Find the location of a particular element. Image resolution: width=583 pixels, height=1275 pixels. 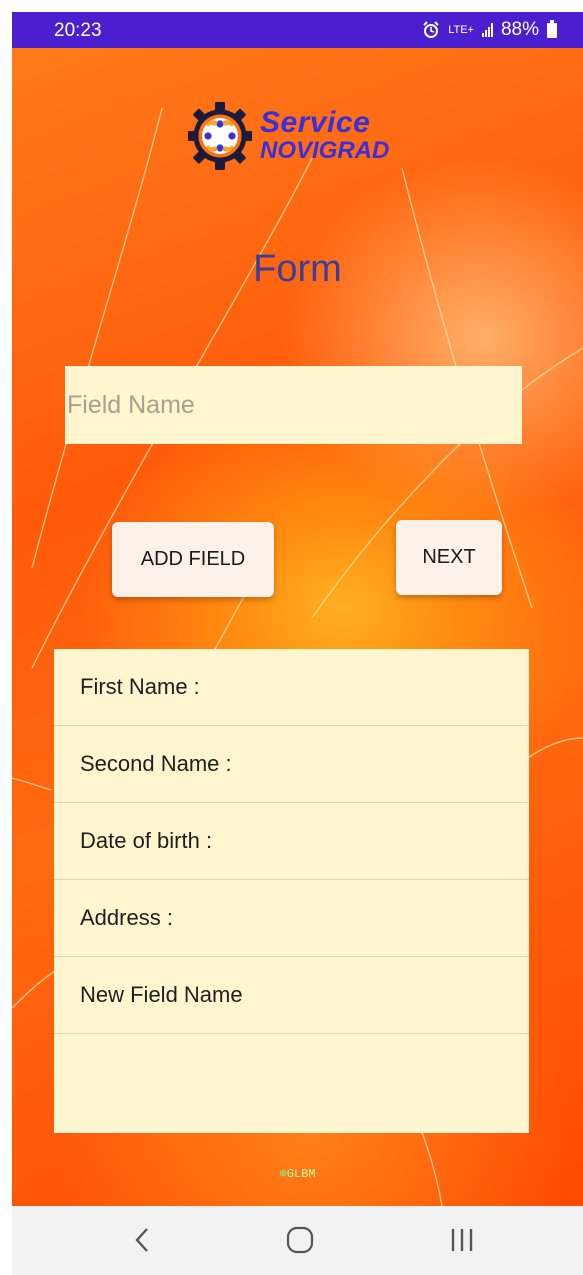

home-circle-icon is located at coordinates (300, 1240).